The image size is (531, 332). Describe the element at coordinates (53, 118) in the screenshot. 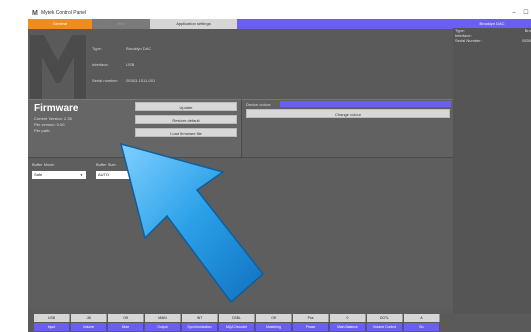

I see `firmware-current-version: Current Version: 2.35` at that location.